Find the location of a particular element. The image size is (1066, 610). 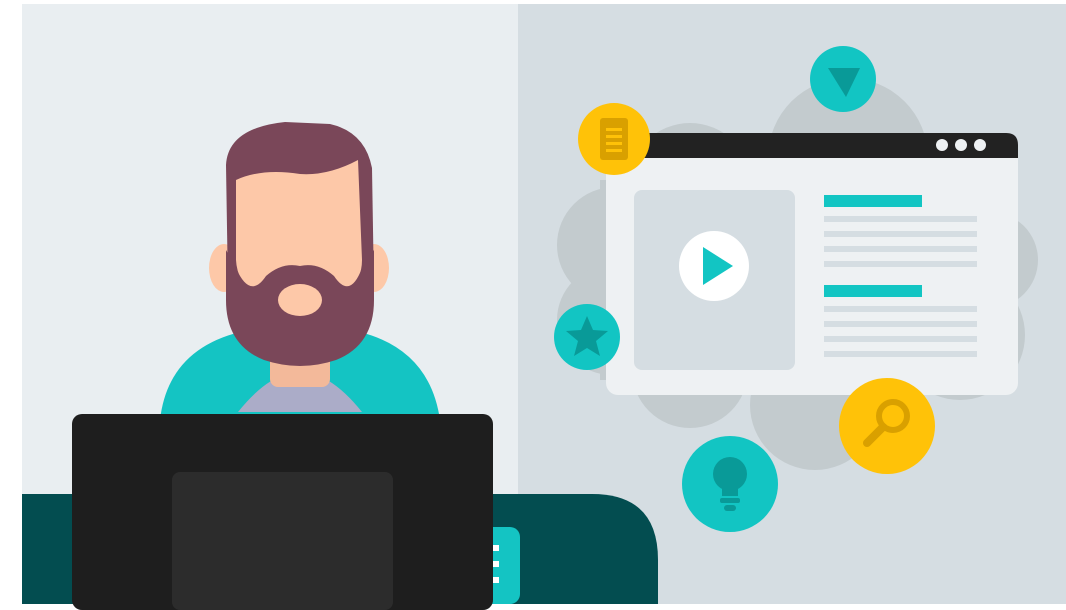

window-controls is located at coordinates (961, 145).